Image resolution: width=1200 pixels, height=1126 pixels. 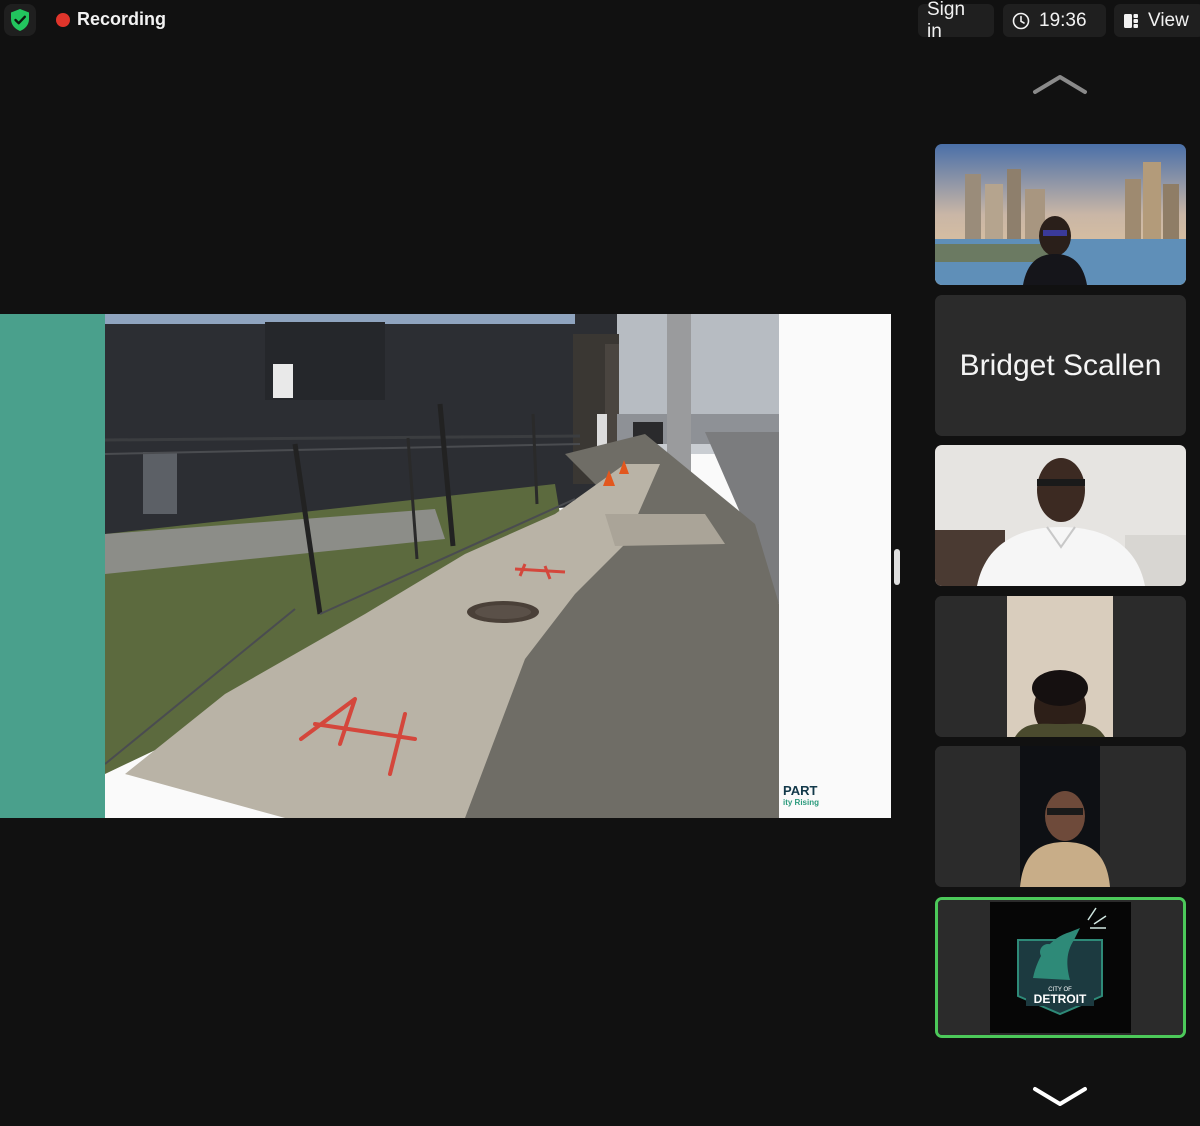 What do you see at coordinates (63, 19) in the screenshot?
I see `recording-dot-icon` at bounding box center [63, 19].